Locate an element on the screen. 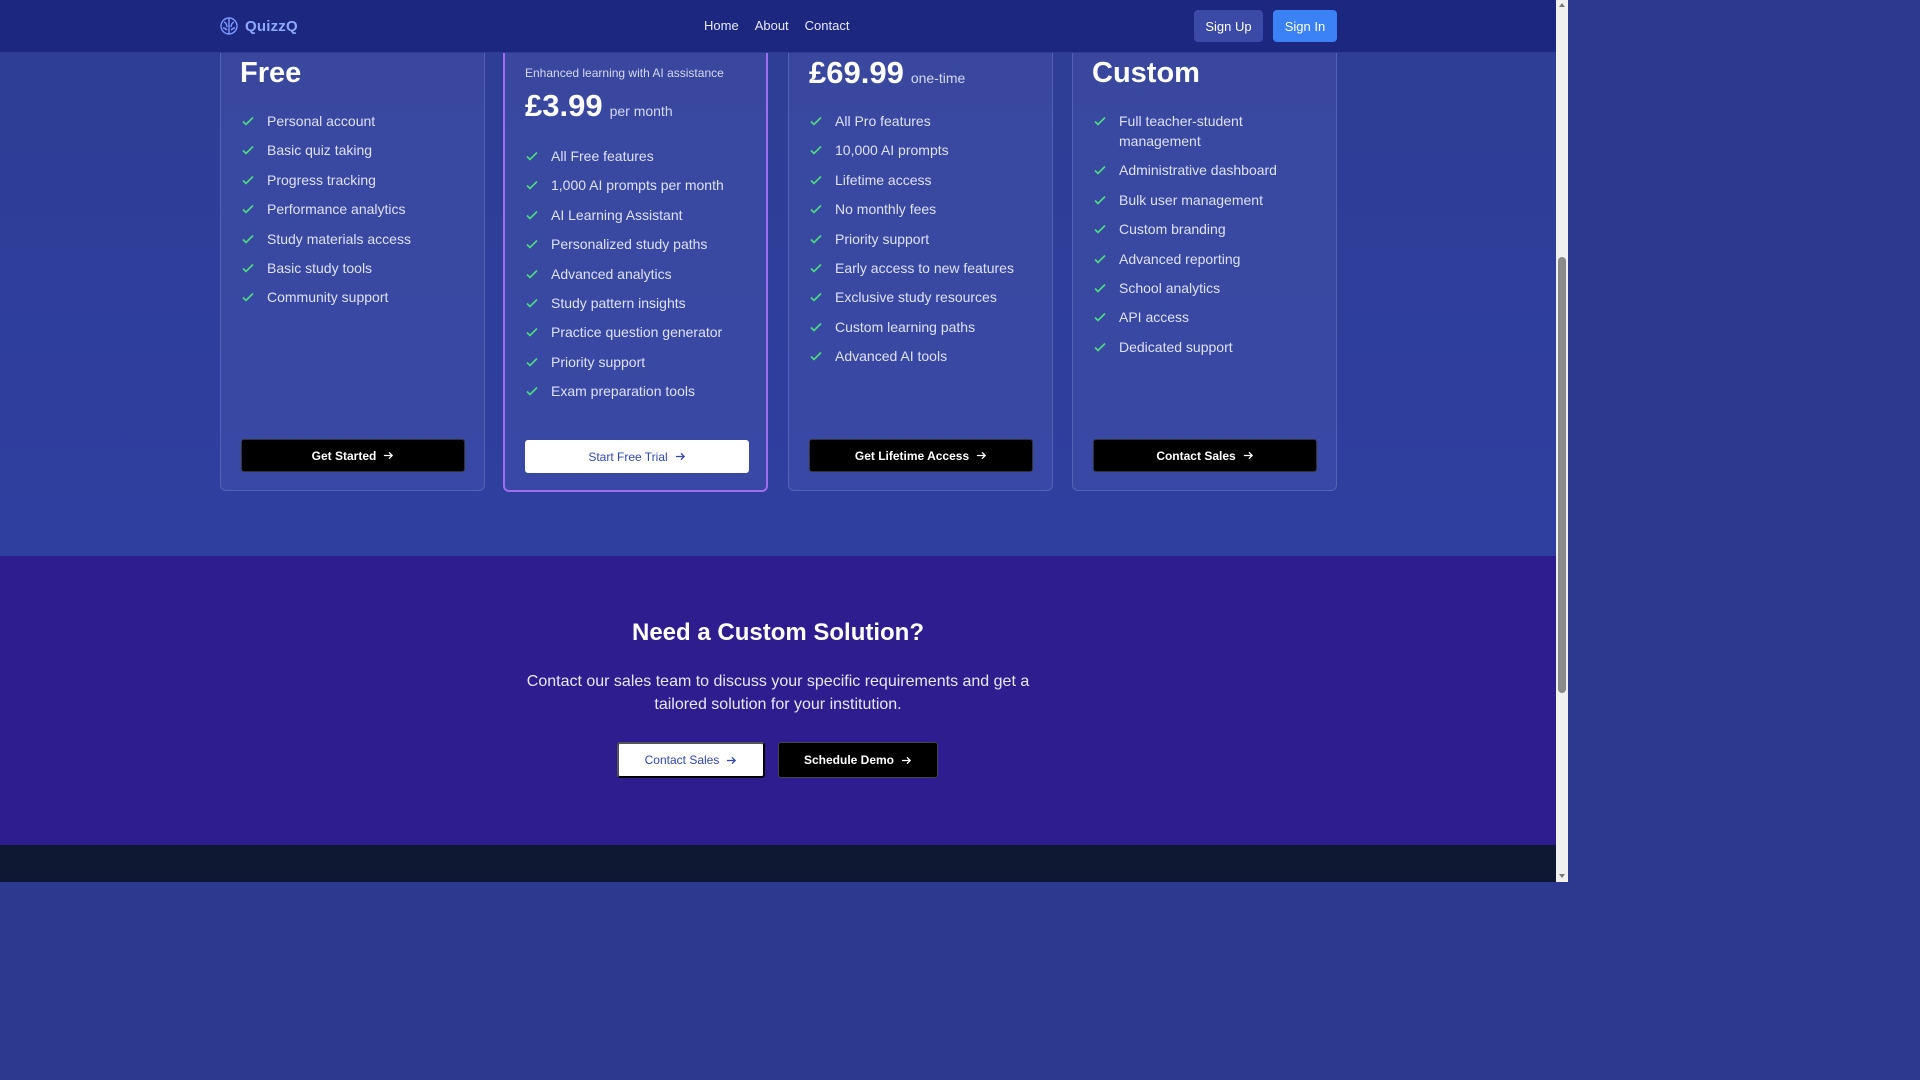 The height and width of the screenshot is (1080, 1920). feature-item: Personalized study paths is located at coordinates (640, 244).